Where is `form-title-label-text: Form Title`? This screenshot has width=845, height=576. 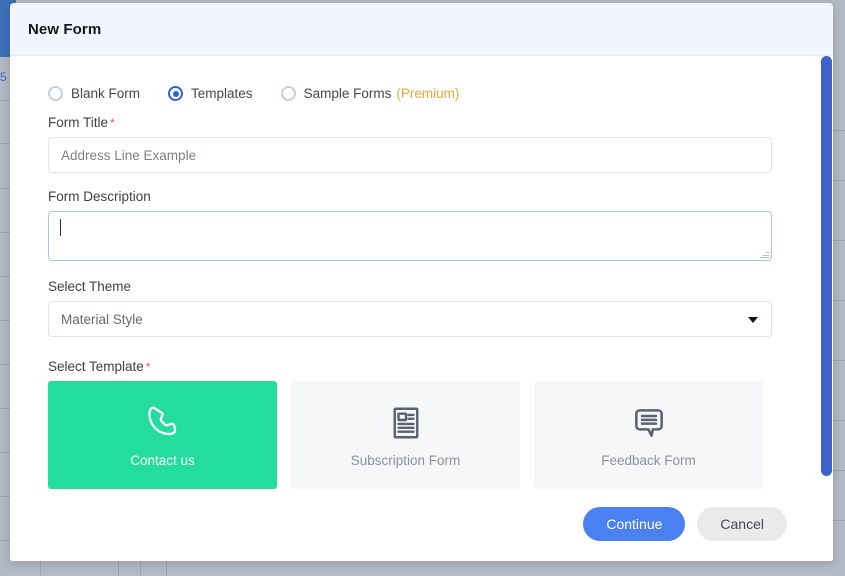 form-title-label-text: Form Title is located at coordinates (78, 122).